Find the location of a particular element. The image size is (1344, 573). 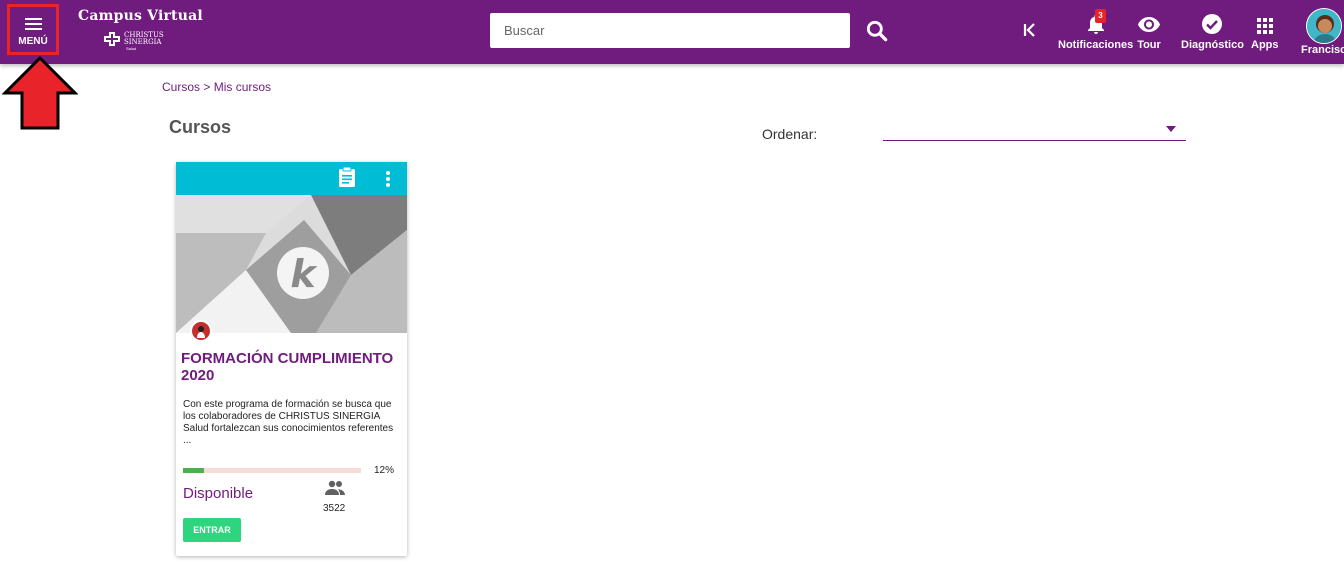

sort-label: Ordenar: is located at coordinates (790, 134).